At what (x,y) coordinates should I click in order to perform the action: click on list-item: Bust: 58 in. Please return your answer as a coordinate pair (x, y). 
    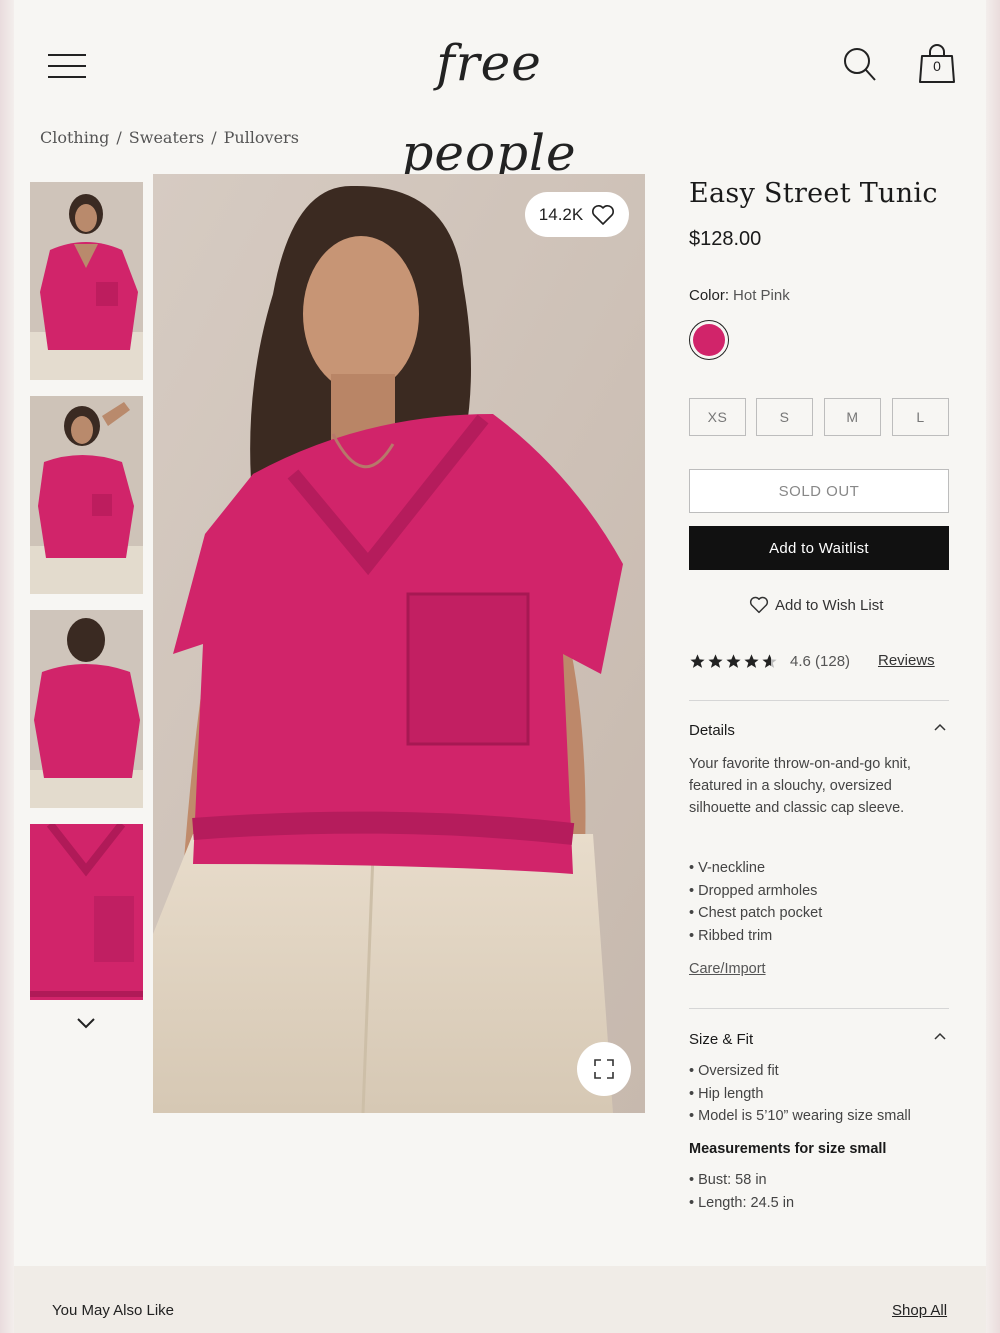
    Looking at the image, I should click on (741, 1180).